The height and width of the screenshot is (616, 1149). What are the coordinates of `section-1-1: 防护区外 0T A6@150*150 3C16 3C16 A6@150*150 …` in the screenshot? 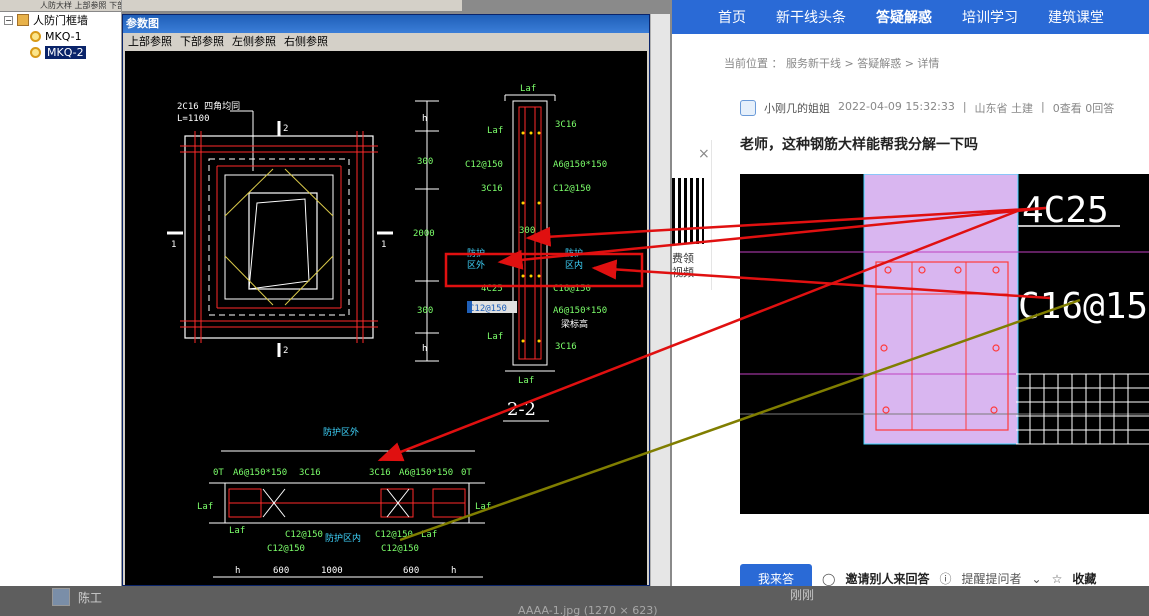 It's located at (344, 505).